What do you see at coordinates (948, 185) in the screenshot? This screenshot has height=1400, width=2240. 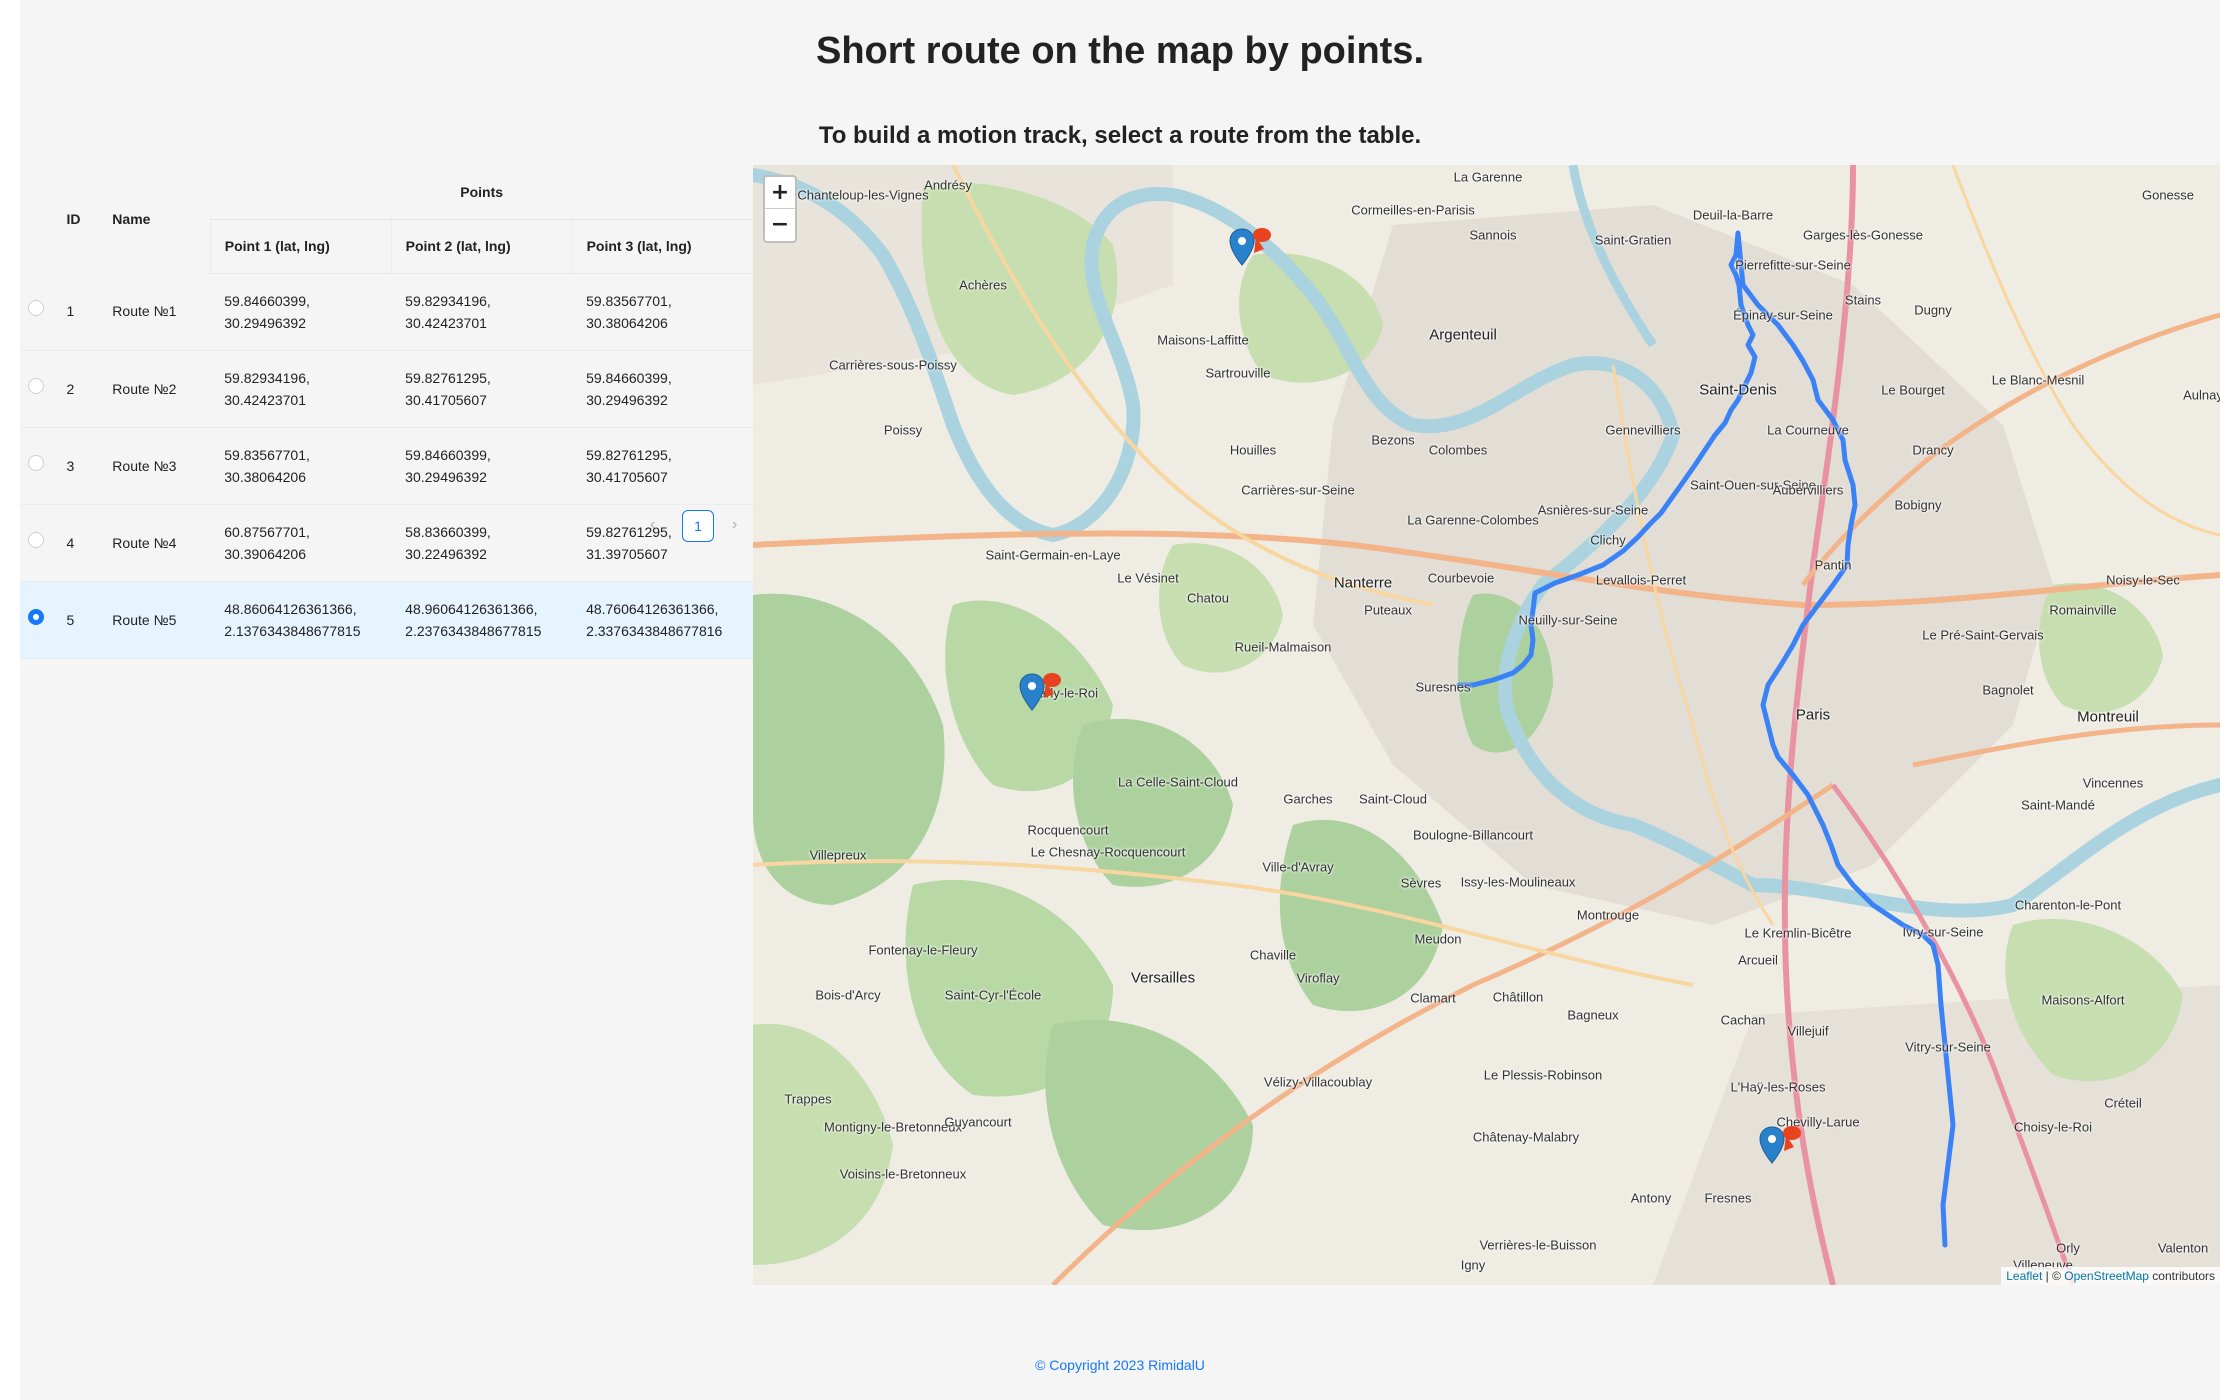 I see `map-place-label: Andrésy` at bounding box center [948, 185].